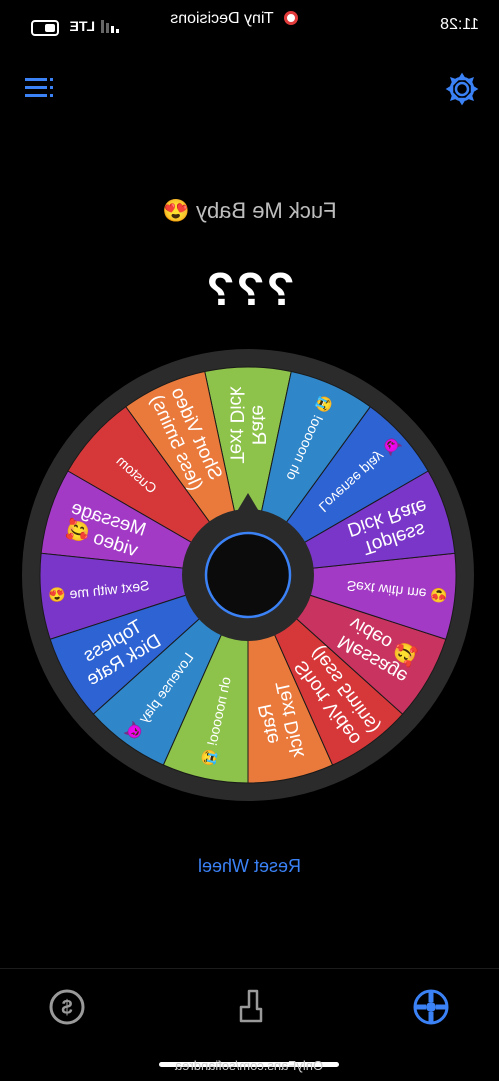 Image resolution: width=499 pixels, height=1081 pixels. I want to click on tab-money: $, so click(67, 1007).